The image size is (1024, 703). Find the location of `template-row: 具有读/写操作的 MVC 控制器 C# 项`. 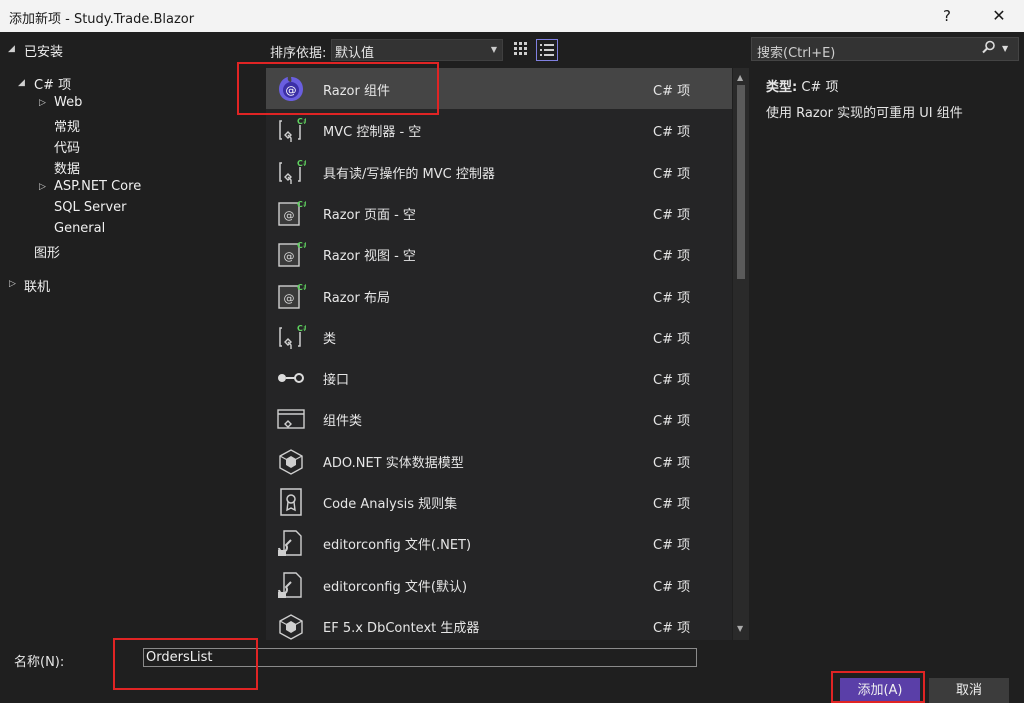

template-row: 具有读/写操作的 MVC 控制器 C# 项 is located at coordinates (499, 171).